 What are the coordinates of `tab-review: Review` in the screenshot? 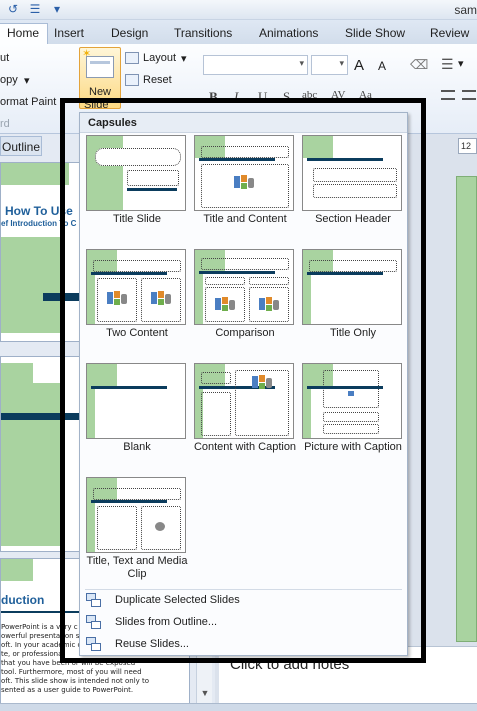 It's located at (449, 34).